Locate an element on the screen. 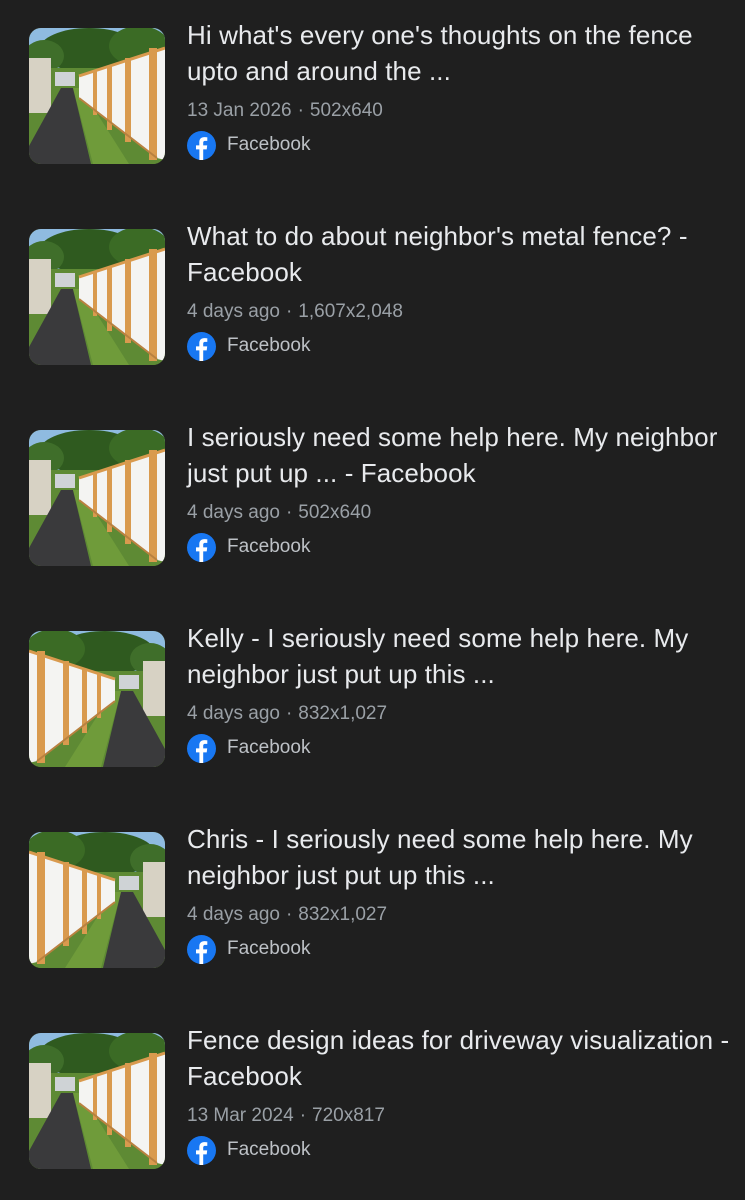 The height and width of the screenshot is (1200, 745). result-meta: 13 Jan 2026 · 502x640 is located at coordinates (285, 111).